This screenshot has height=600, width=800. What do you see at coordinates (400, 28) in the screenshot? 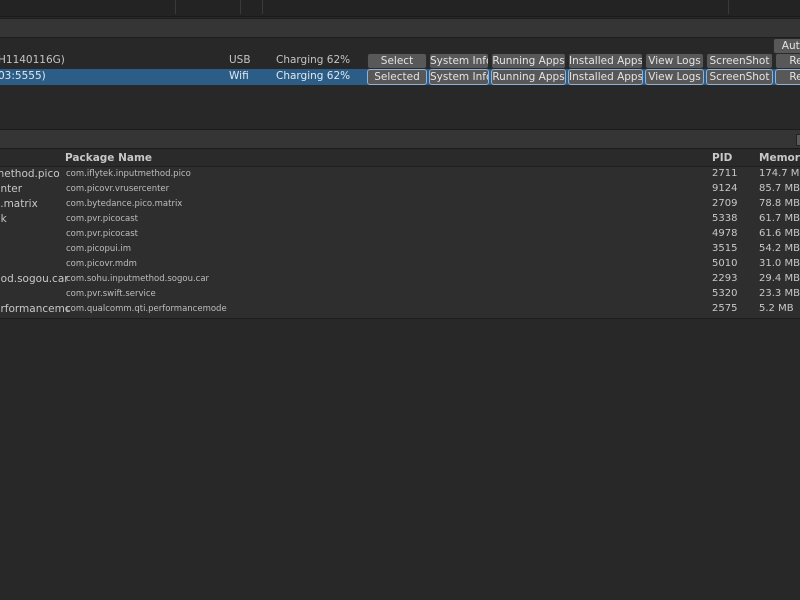
I see `device-panel-header` at bounding box center [400, 28].